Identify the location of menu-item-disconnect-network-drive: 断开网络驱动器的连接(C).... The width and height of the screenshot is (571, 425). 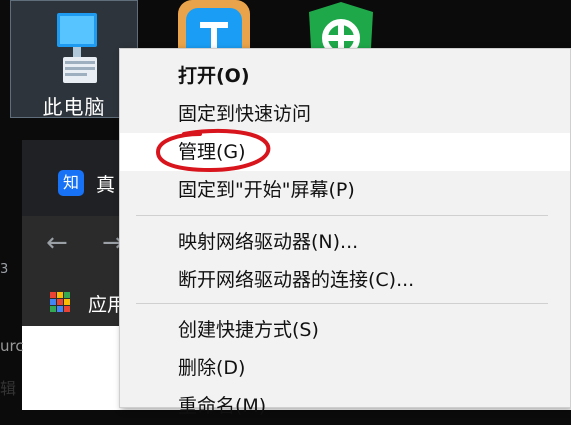
(345, 280).